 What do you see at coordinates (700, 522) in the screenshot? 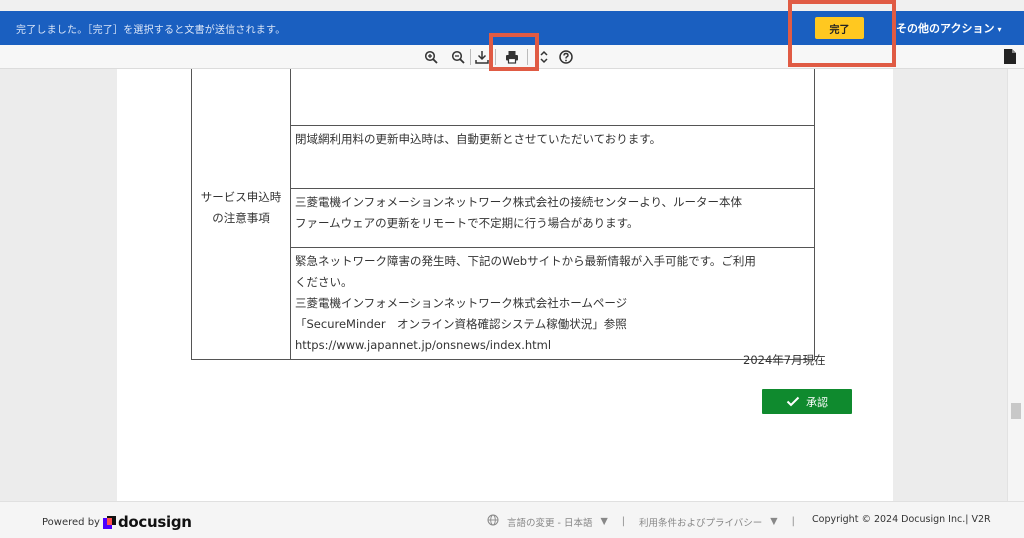
I see `terms-link: 利用条件およびプライバシー` at bounding box center [700, 522].